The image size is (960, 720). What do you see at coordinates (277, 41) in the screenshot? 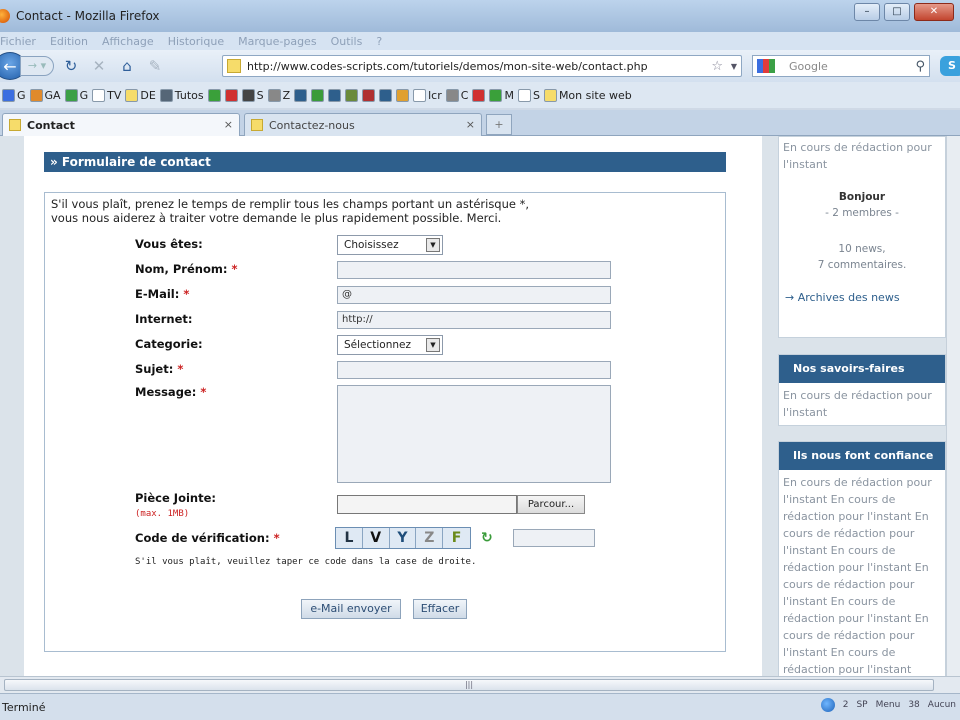
I see `menu-marque-pages: Marque-pages` at bounding box center [277, 41].